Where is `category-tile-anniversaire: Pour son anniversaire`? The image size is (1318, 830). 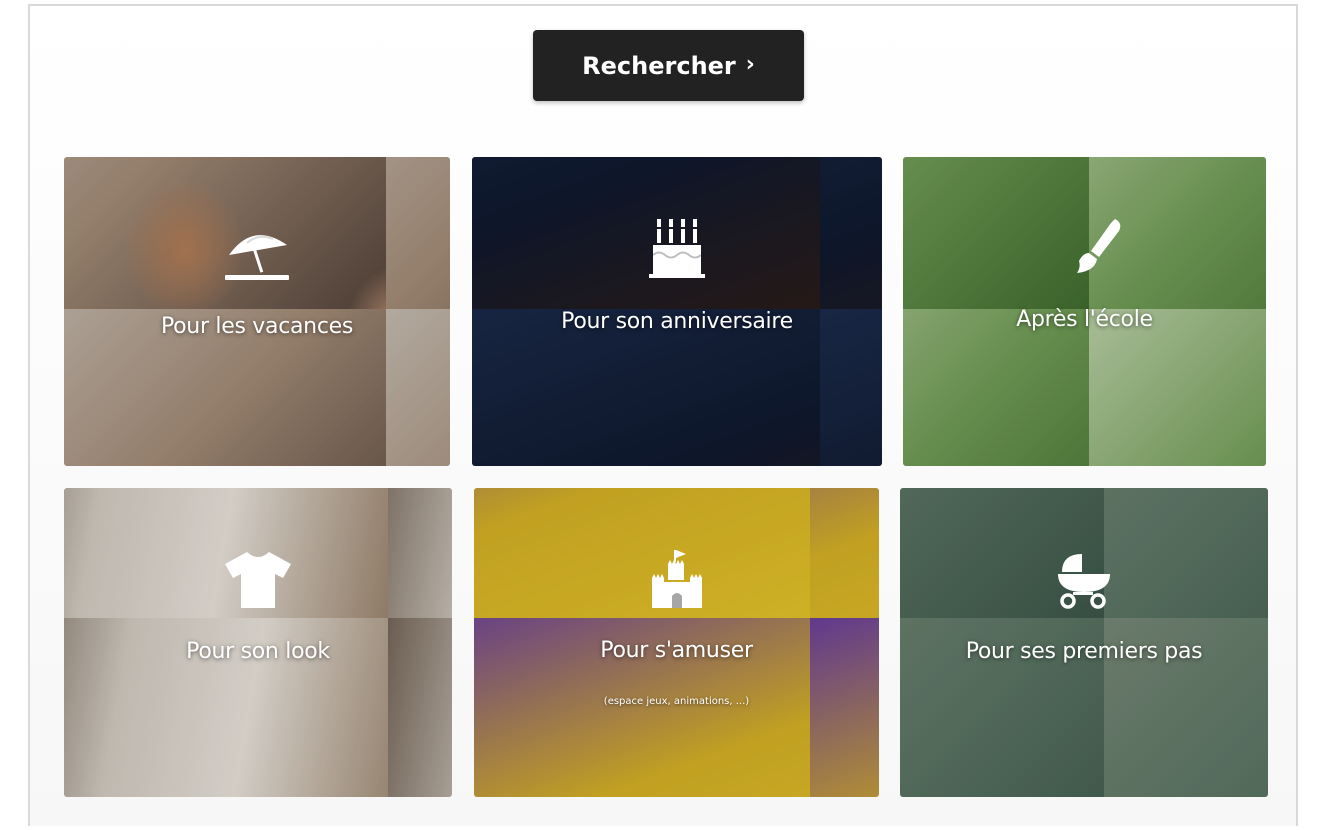 category-tile-anniversaire: Pour son anniversaire is located at coordinates (677, 311).